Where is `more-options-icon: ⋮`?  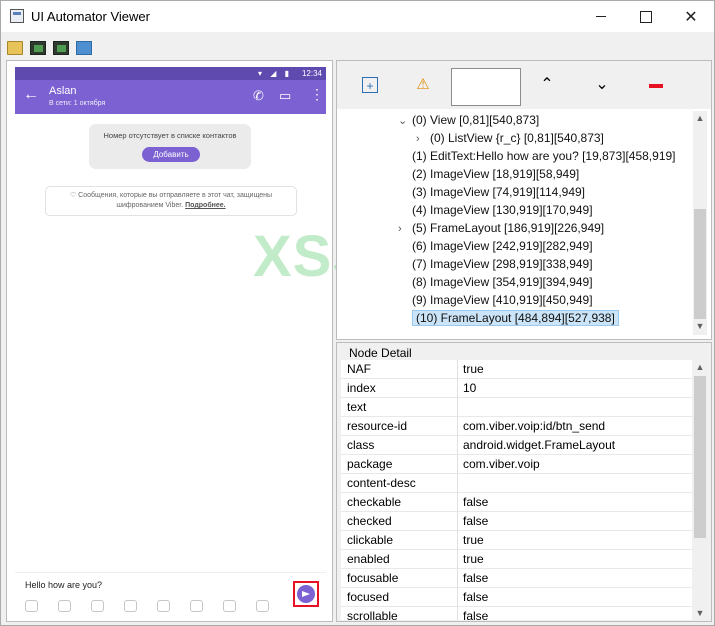 more-options-icon: ⋮ is located at coordinates (317, 94).